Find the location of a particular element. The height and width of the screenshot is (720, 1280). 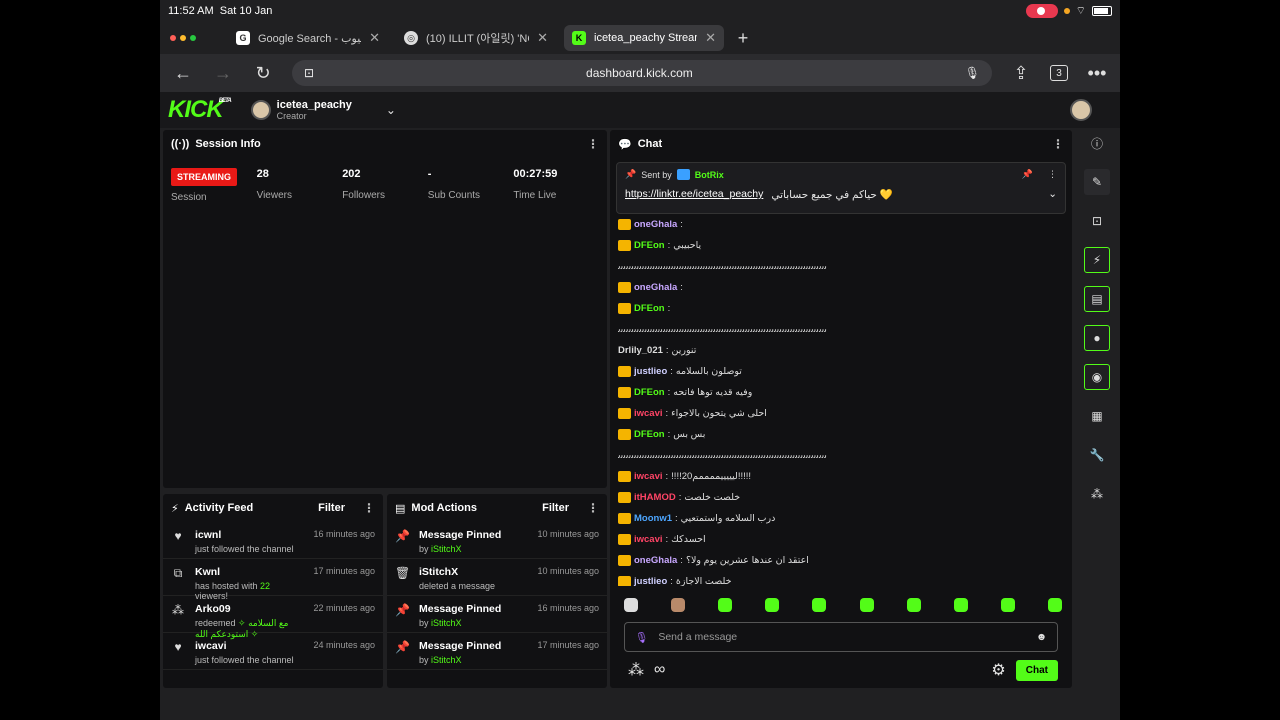

tab-title: Google Search - يوتيوب is located at coordinates (309, 38).